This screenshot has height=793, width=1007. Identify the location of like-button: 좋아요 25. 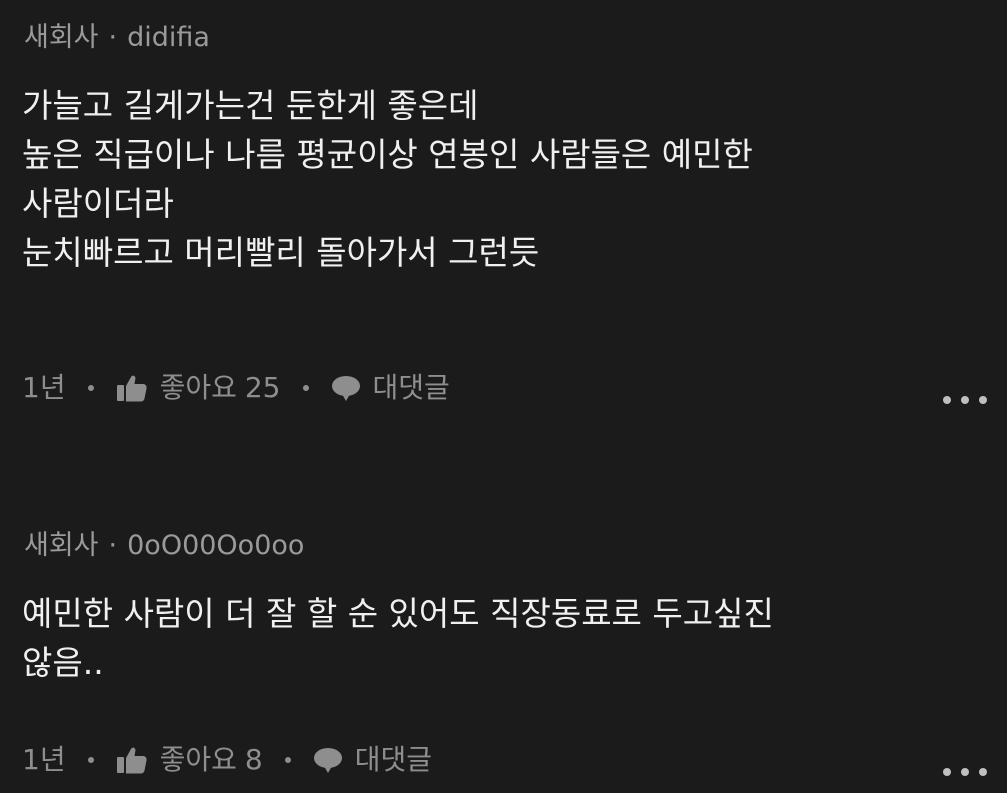
(198, 388).